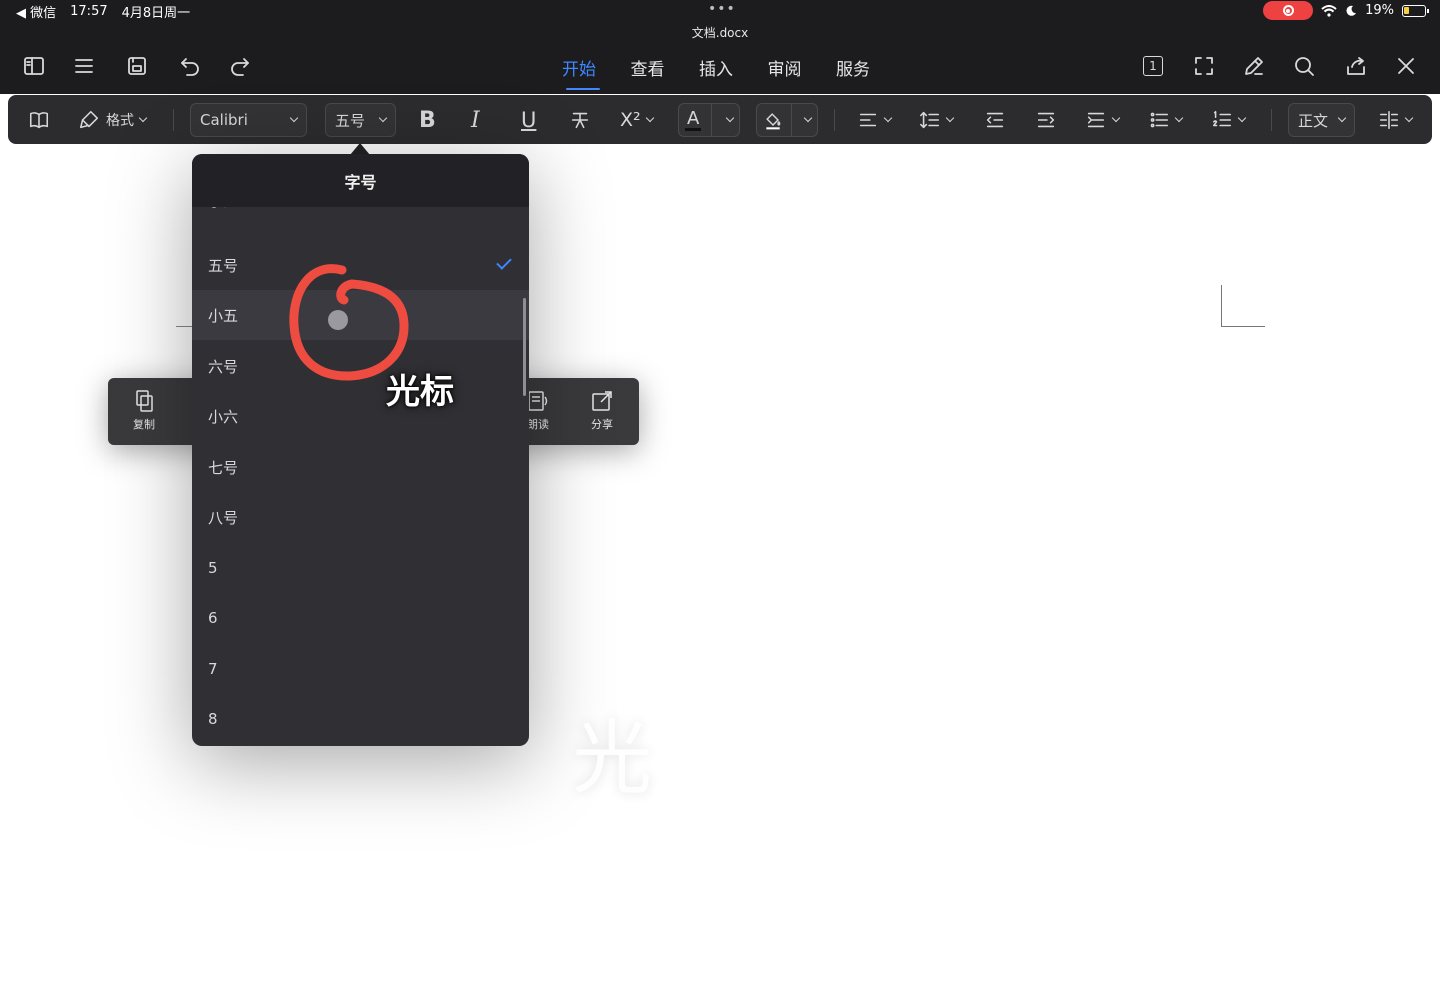 This screenshot has height=1006, width=1440. Describe the element at coordinates (144, 424) in the screenshot. I see `copy-label: 复制` at that location.